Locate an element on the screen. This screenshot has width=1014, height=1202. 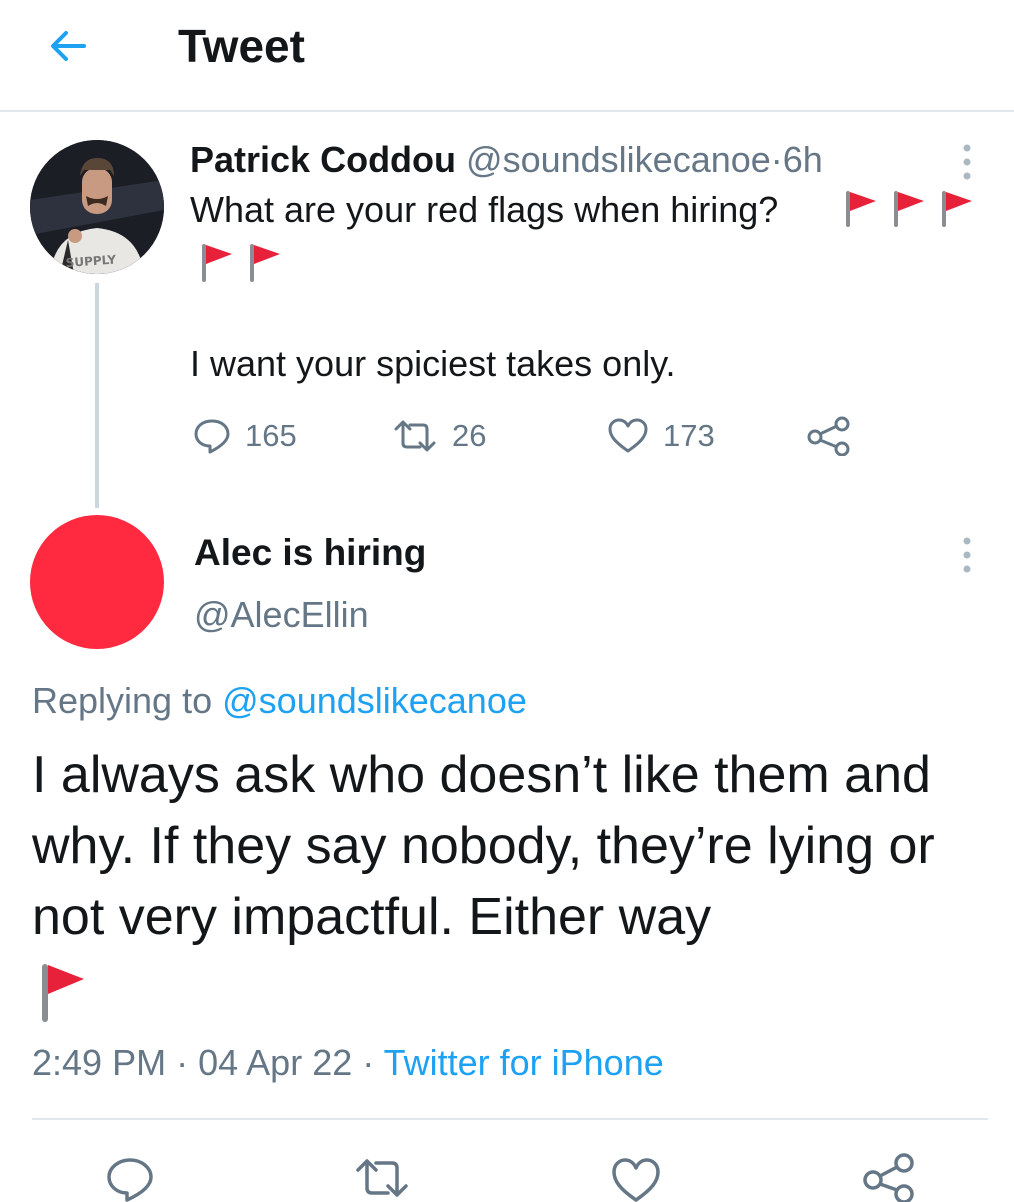
header-divider is located at coordinates (507, 111).